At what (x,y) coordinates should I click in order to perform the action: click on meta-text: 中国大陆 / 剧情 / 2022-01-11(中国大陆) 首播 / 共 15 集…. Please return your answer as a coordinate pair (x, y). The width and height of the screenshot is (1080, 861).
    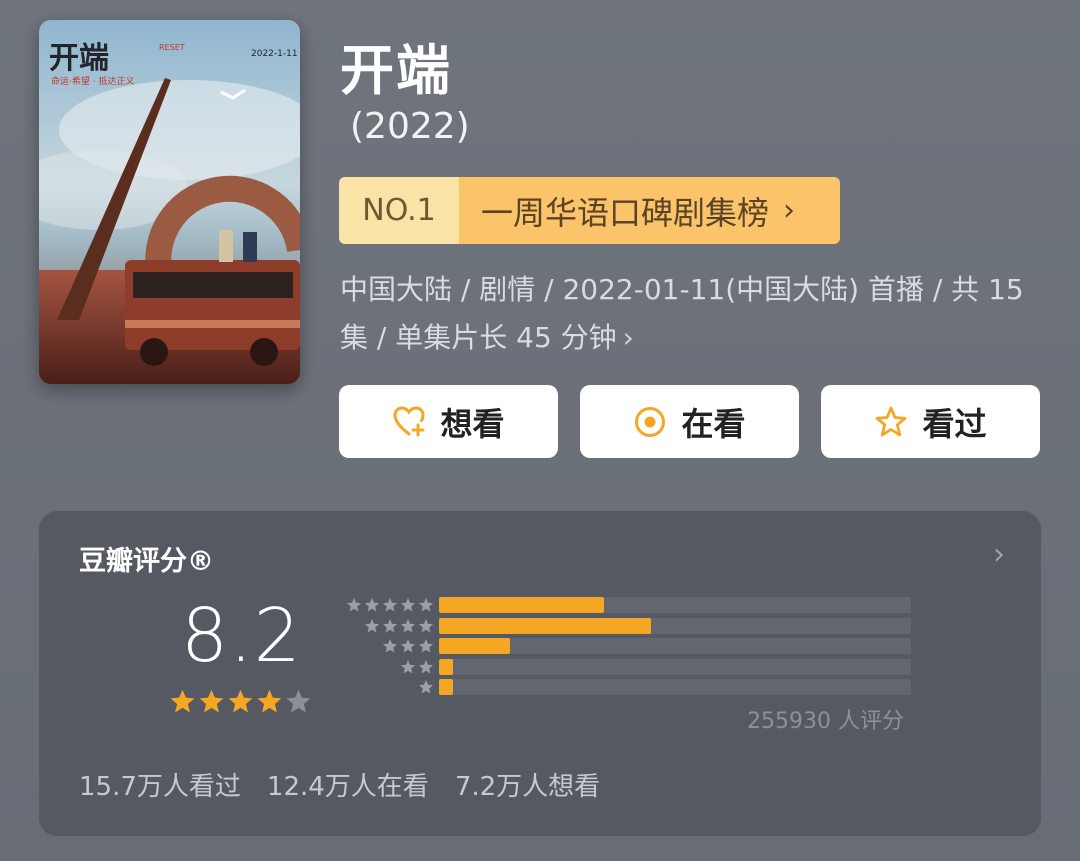
    Looking at the image, I should click on (682, 313).